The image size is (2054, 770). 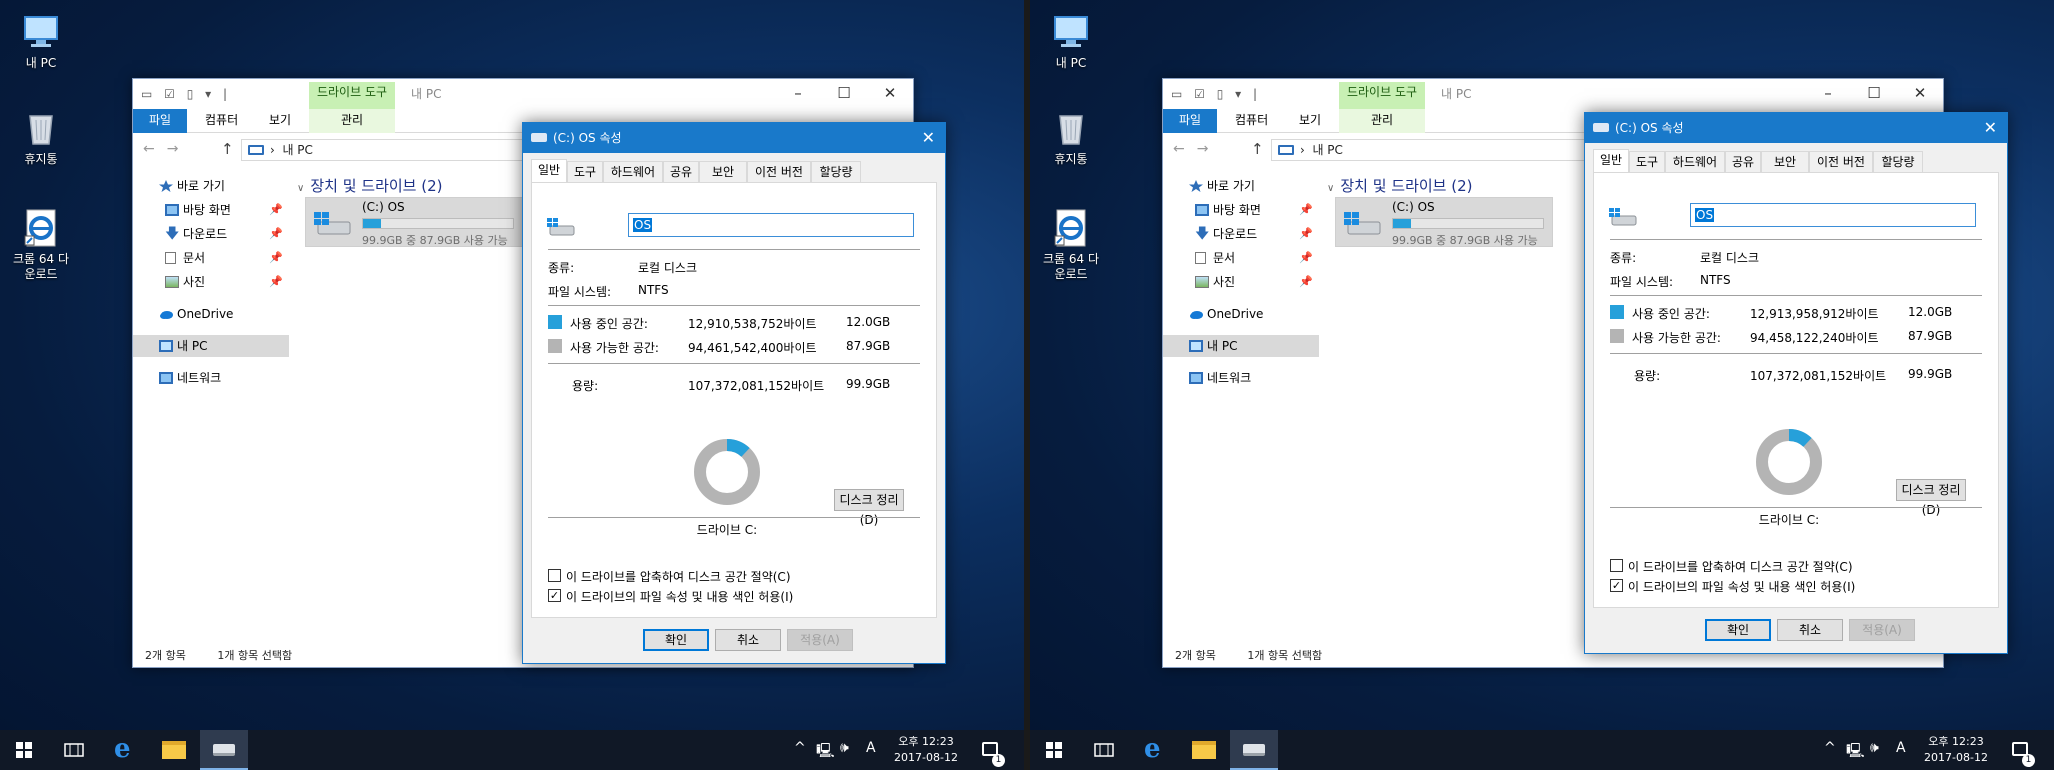 What do you see at coordinates (1810, 630) in the screenshot?
I see `cancel-button: 취소` at bounding box center [1810, 630].